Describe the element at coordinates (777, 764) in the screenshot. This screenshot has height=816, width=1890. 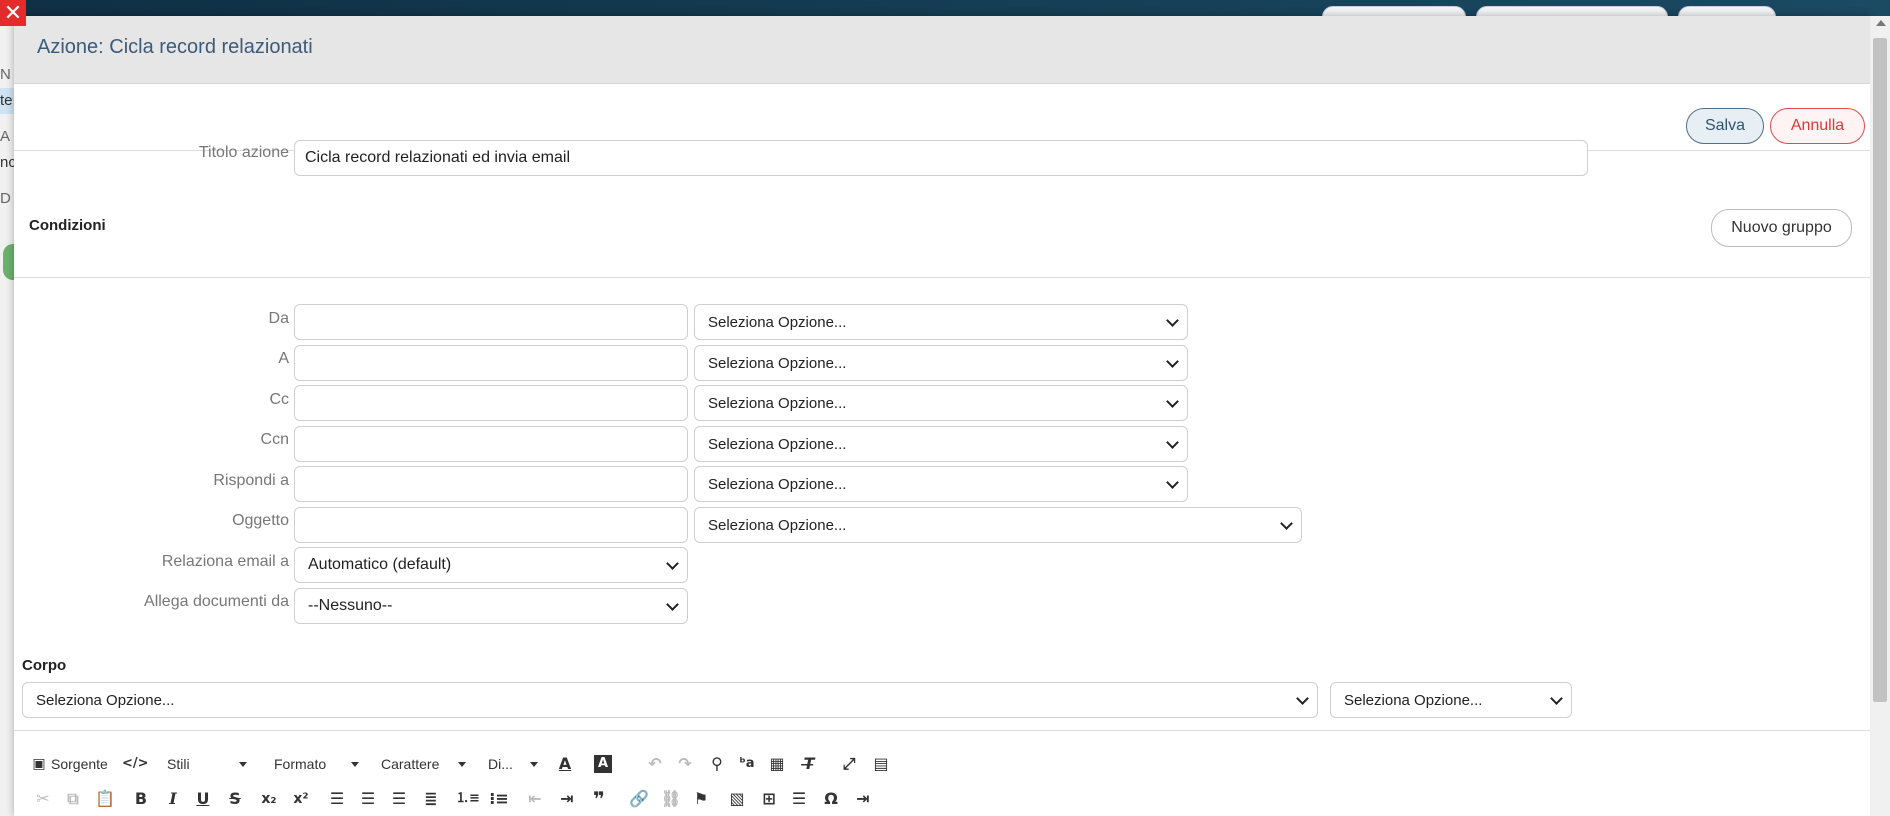
I see `select-all-icon: ▦` at that location.